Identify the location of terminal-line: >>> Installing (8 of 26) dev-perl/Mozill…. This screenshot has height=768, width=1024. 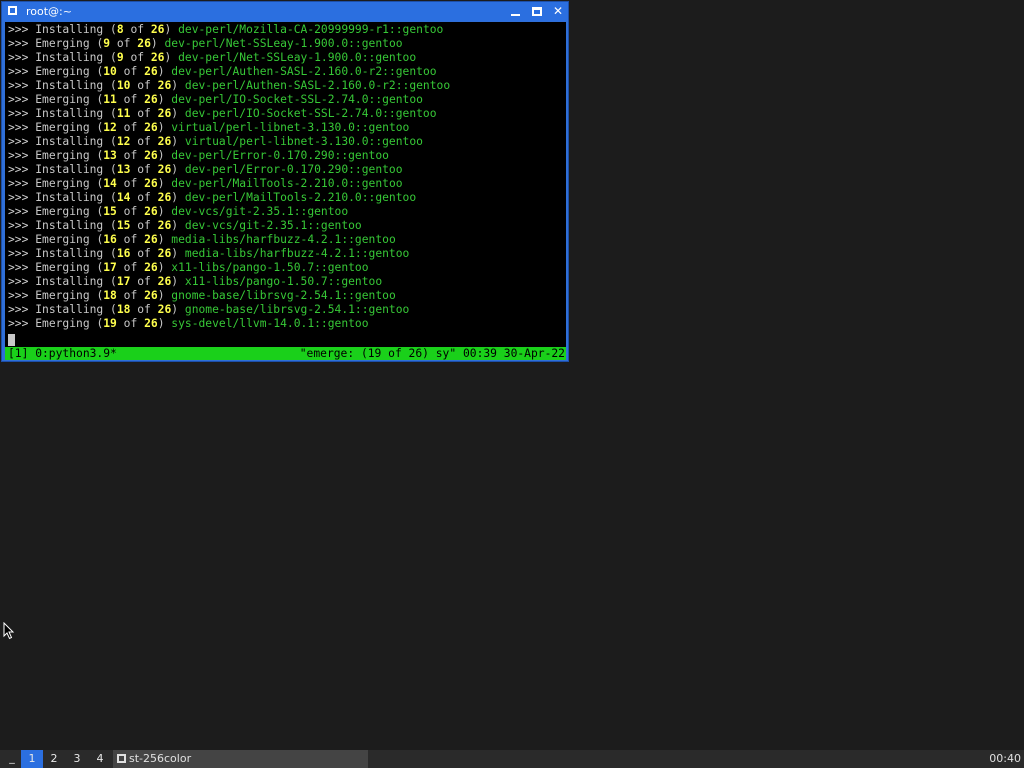
(226, 29).